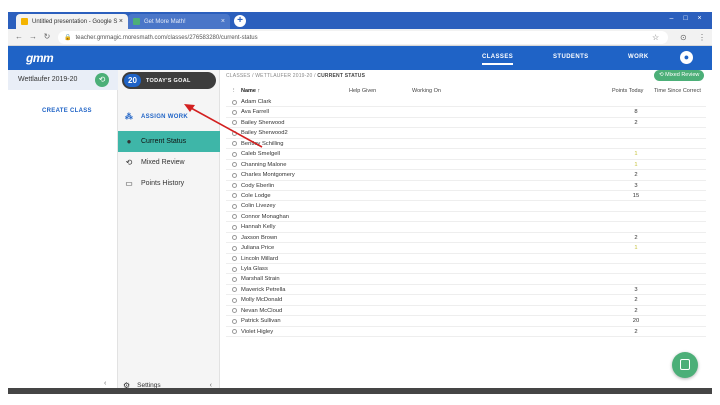 This screenshot has width=720, height=405. What do you see at coordinates (677, 91) in the screenshot?
I see `column-time-header: Time Since Correct` at bounding box center [677, 91].